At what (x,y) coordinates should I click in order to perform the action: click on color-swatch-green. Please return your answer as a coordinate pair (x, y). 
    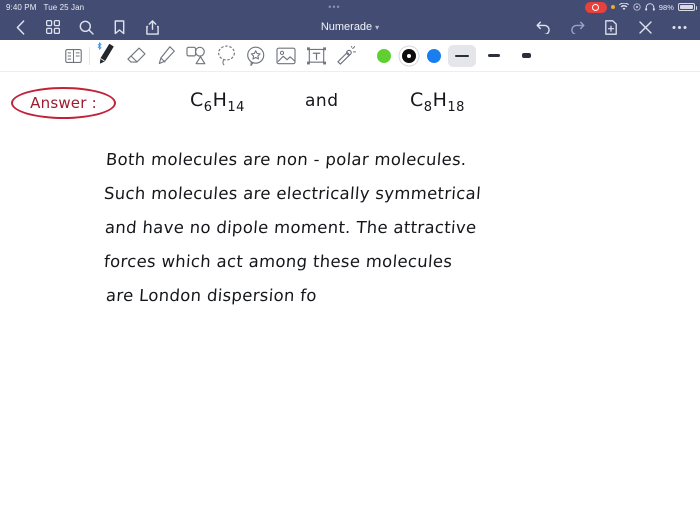
    Looking at the image, I should click on (383, 55).